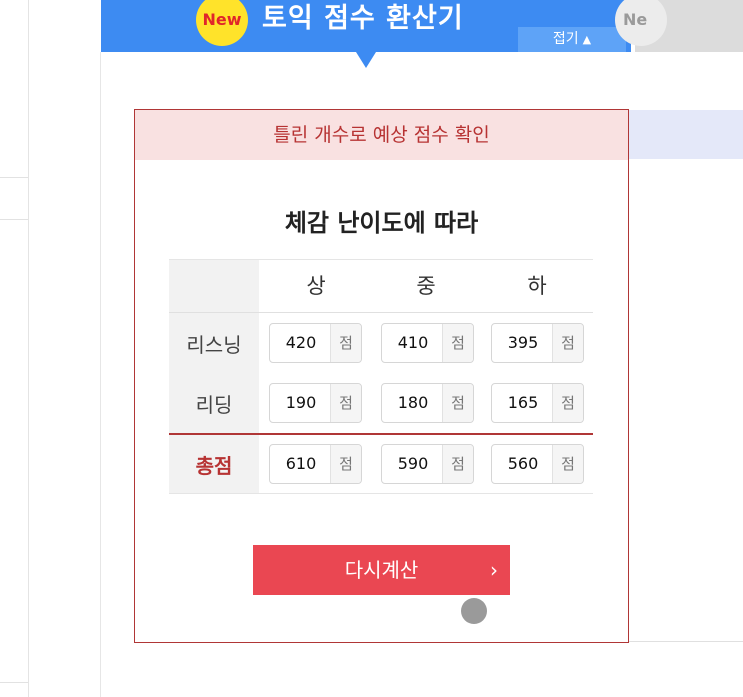 The image size is (743, 697). What do you see at coordinates (523, 402) in the screenshot?
I see `score-value: 165` at bounding box center [523, 402].